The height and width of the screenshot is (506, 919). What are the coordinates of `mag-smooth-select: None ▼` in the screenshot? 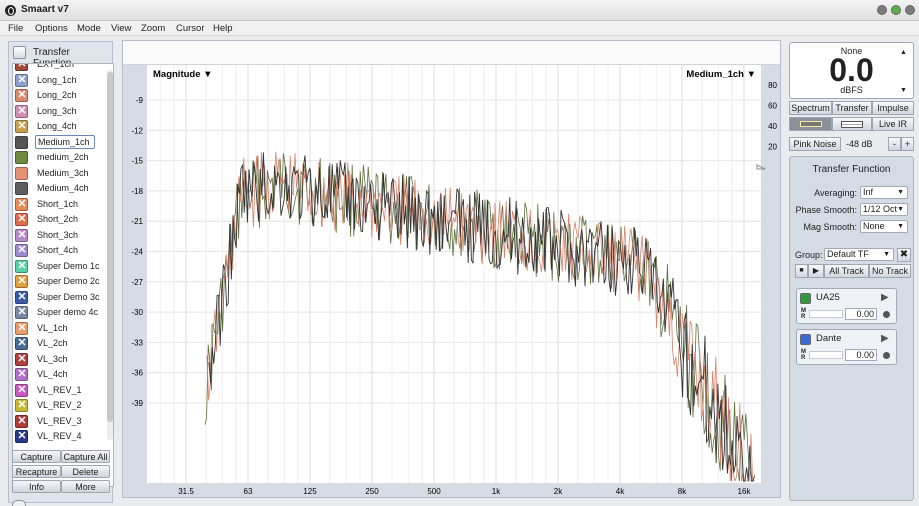 It's located at (884, 226).